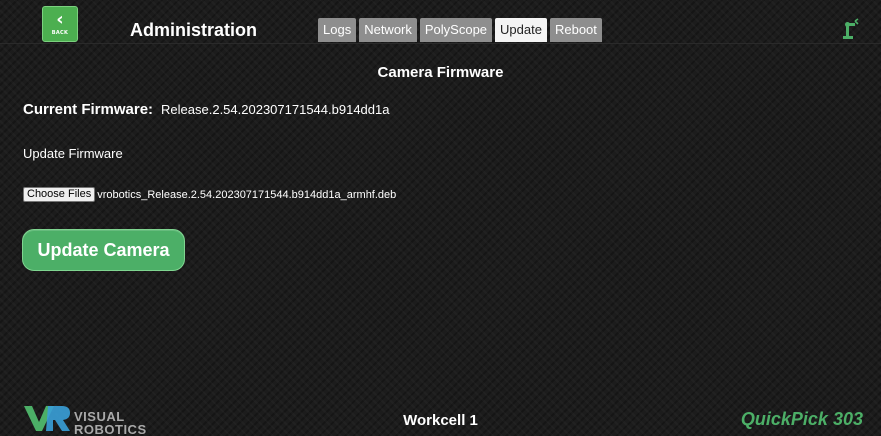 Image resolution: width=881 pixels, height=436 pixels. What do you see at coordinates (784, 419) in the screenshot?
I see `product-brand: QuickPick` at bounding box center [784, 419].